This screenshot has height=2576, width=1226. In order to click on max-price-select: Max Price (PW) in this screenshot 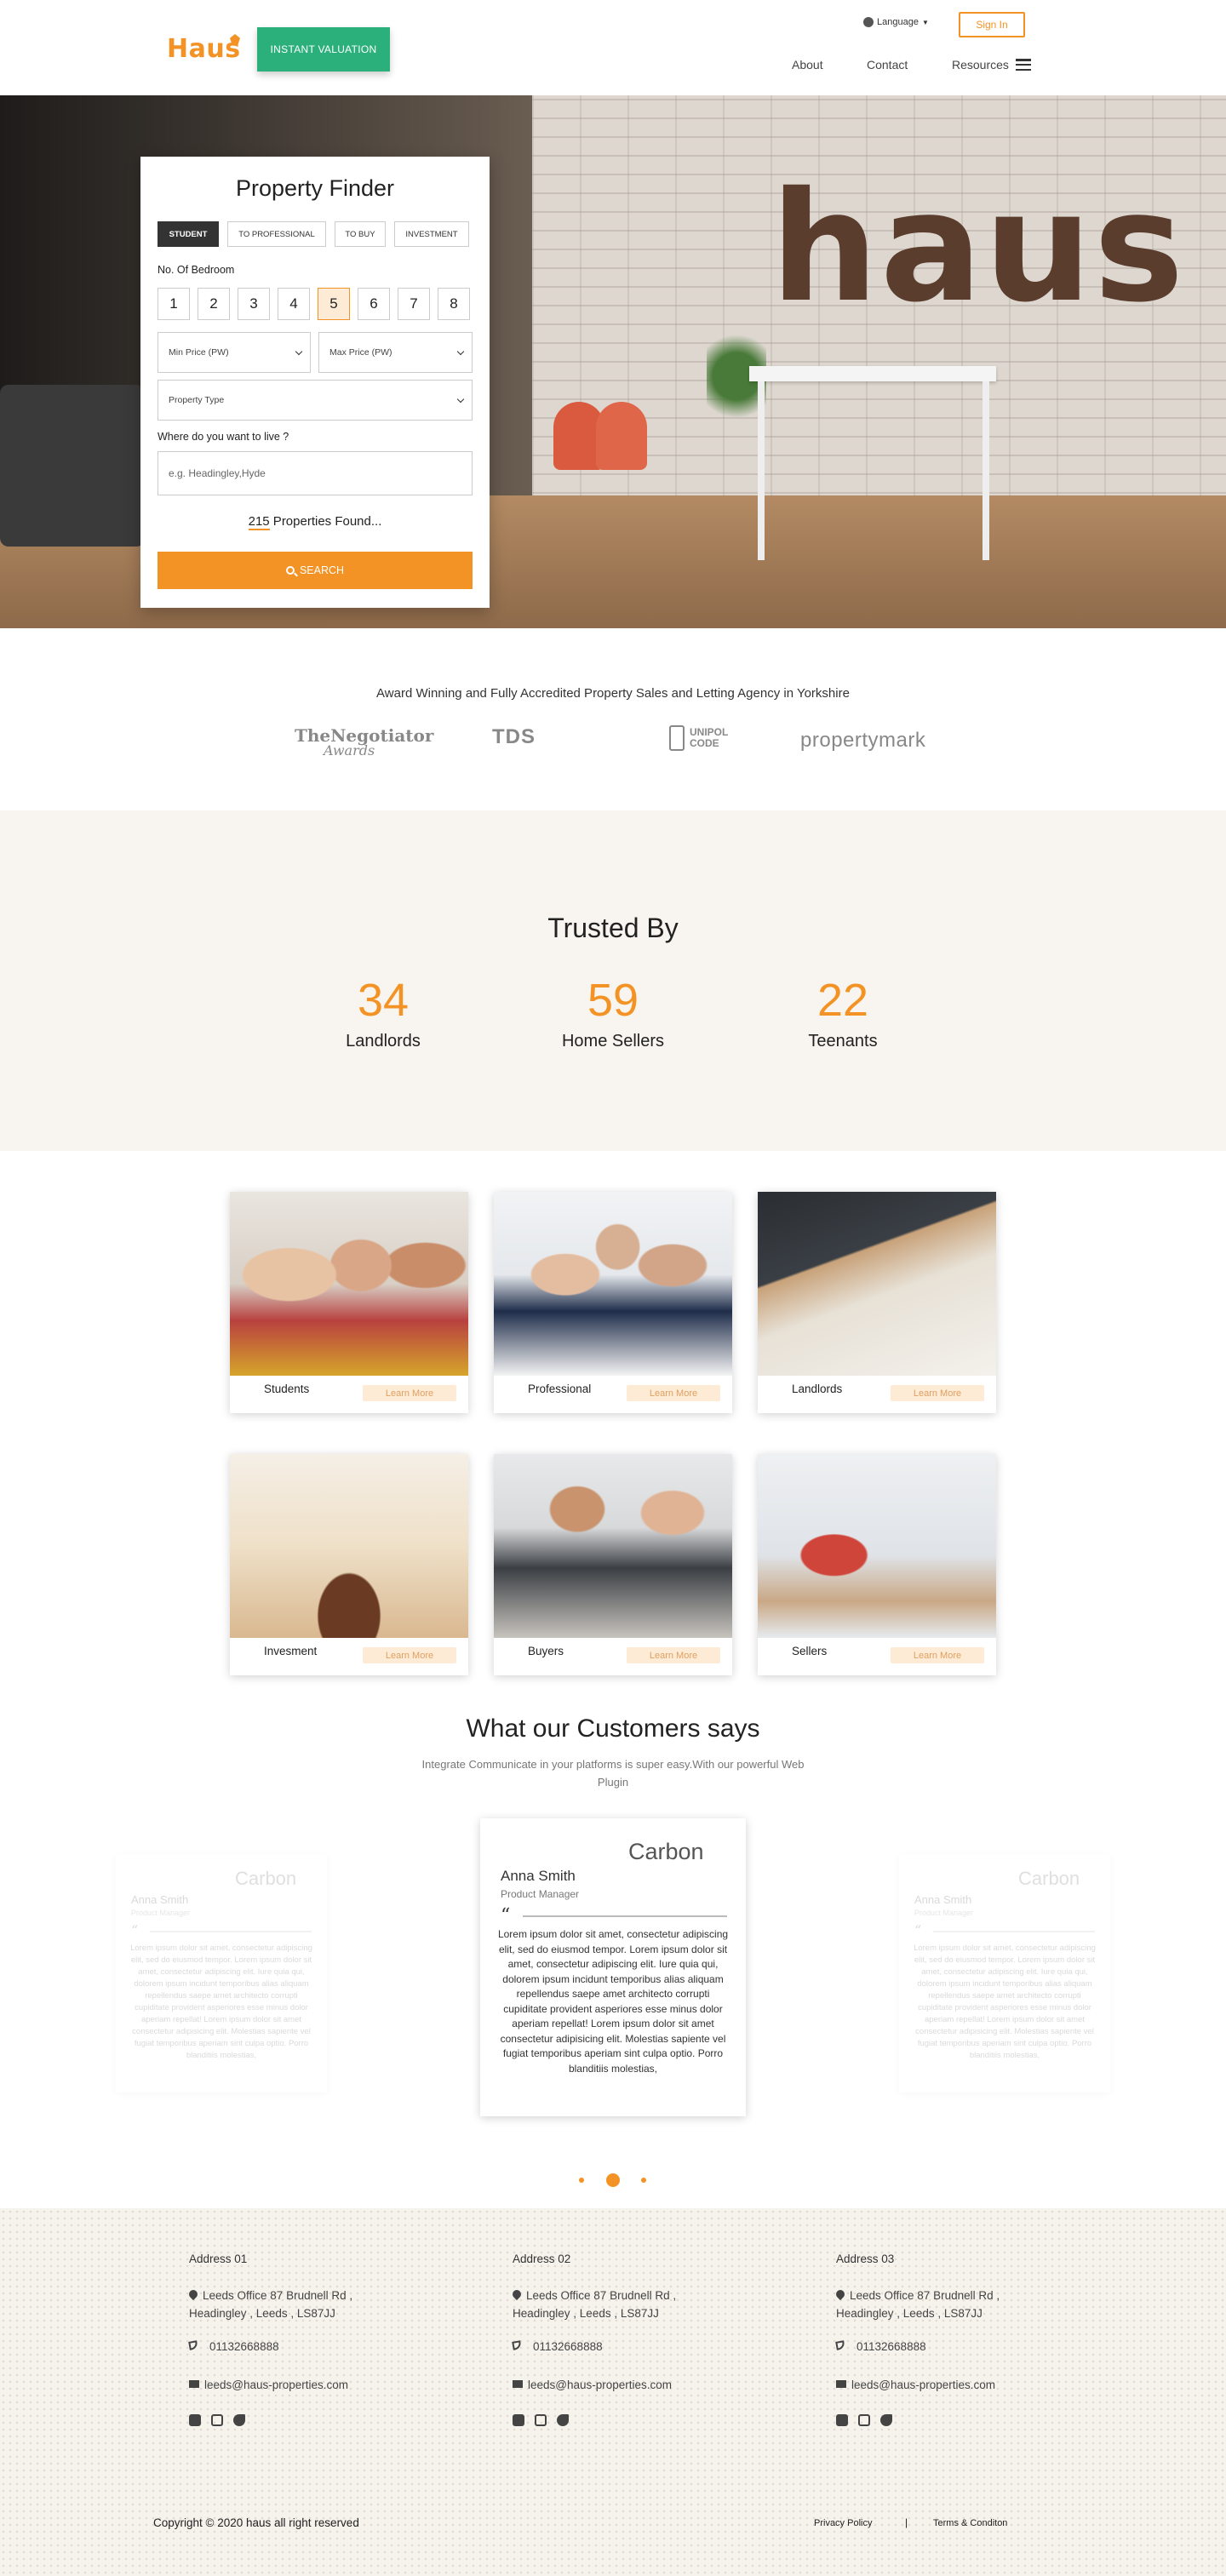, I will do `click(395, 352)`.